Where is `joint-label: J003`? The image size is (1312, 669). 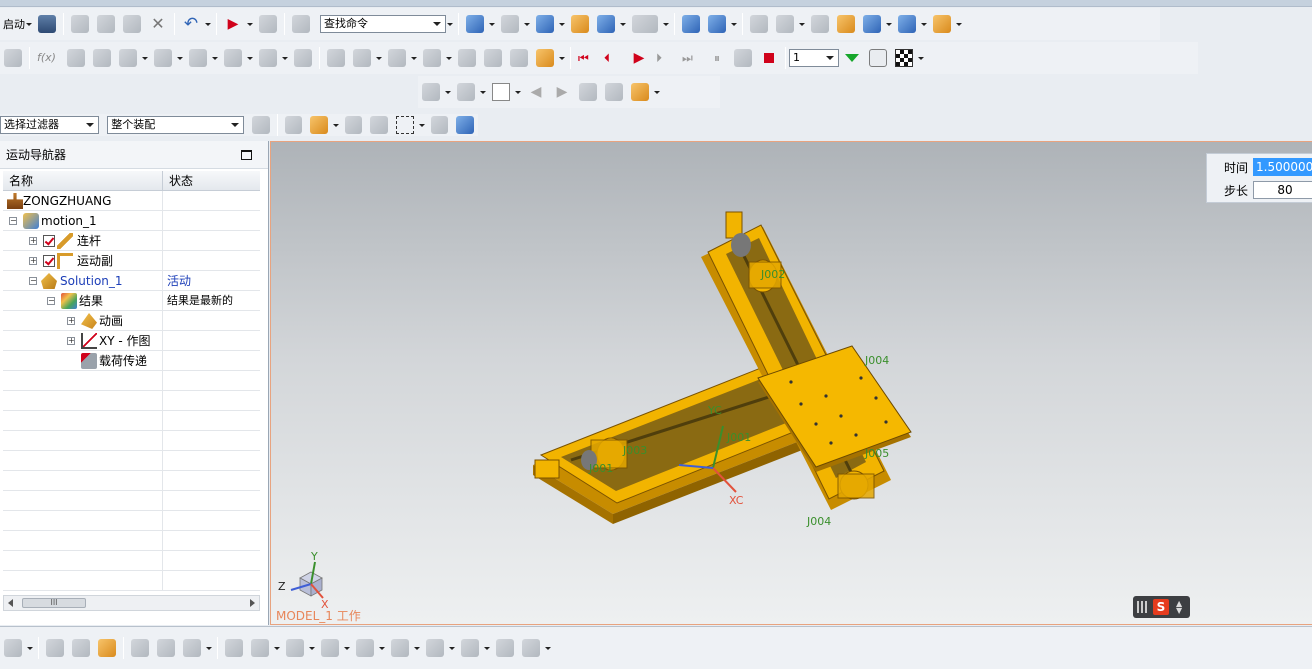 joint-label: J003 is located at coordinates (634, 450).